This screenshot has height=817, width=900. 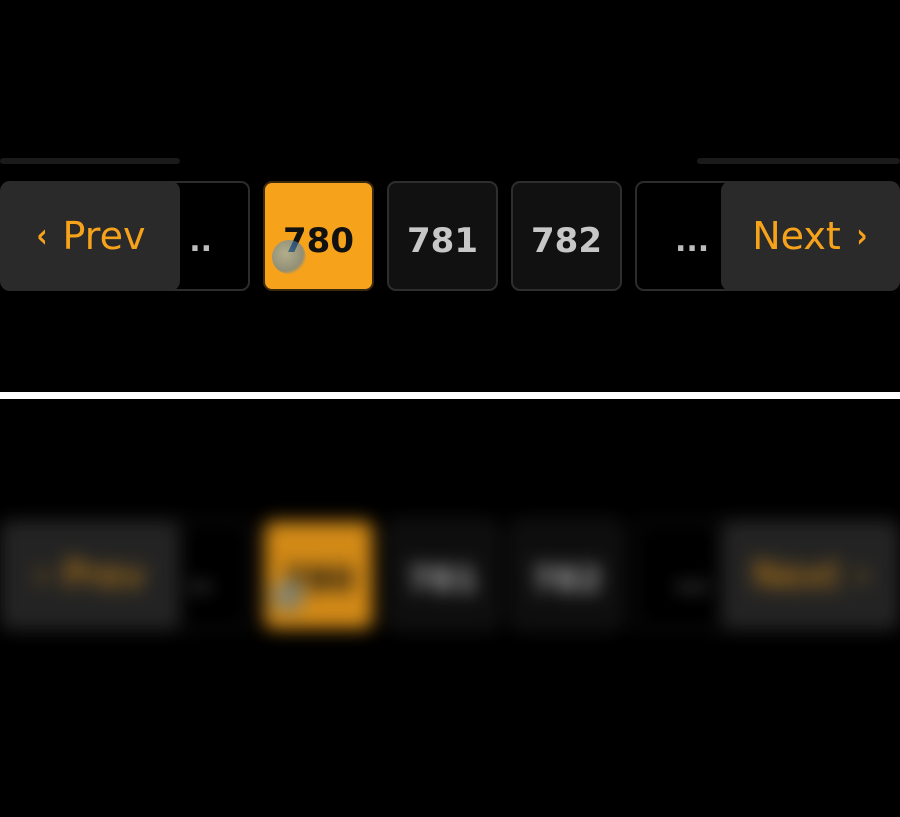 What do you see at coordinates (450, 395) in the screenshot?
I see `divider` at bounding box center [450, 395].